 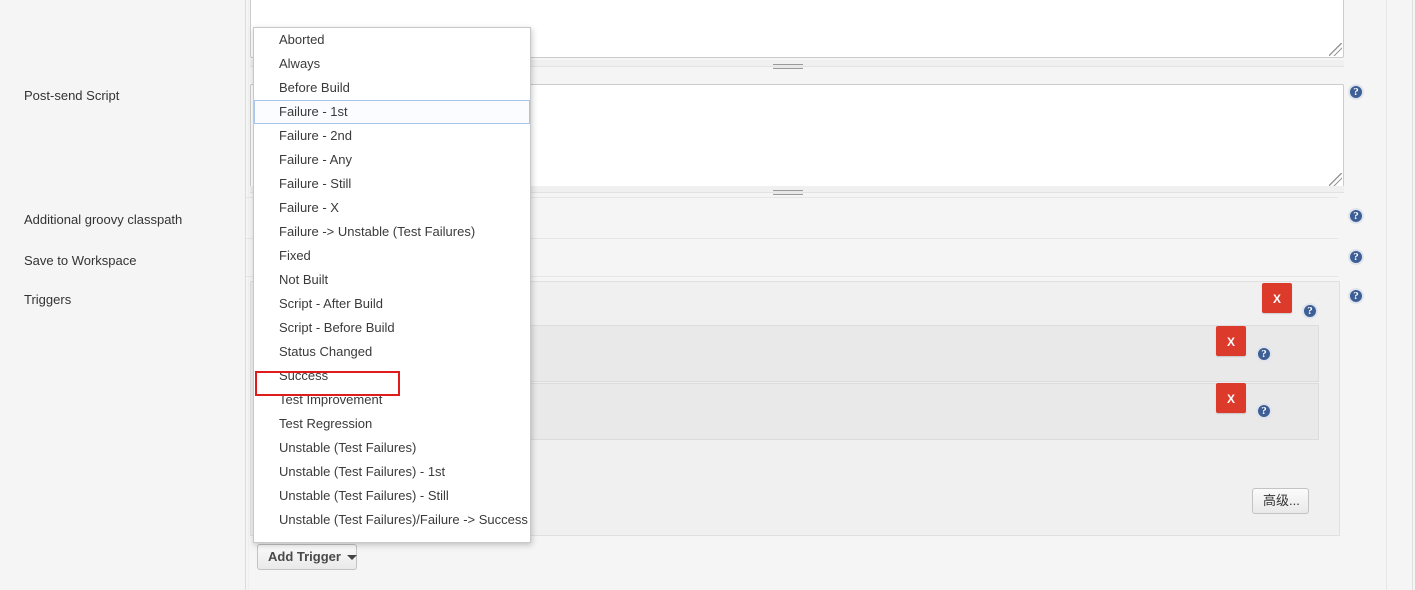 I want to click on trigger-option-10: Not Built, so click(x=392, y=280).